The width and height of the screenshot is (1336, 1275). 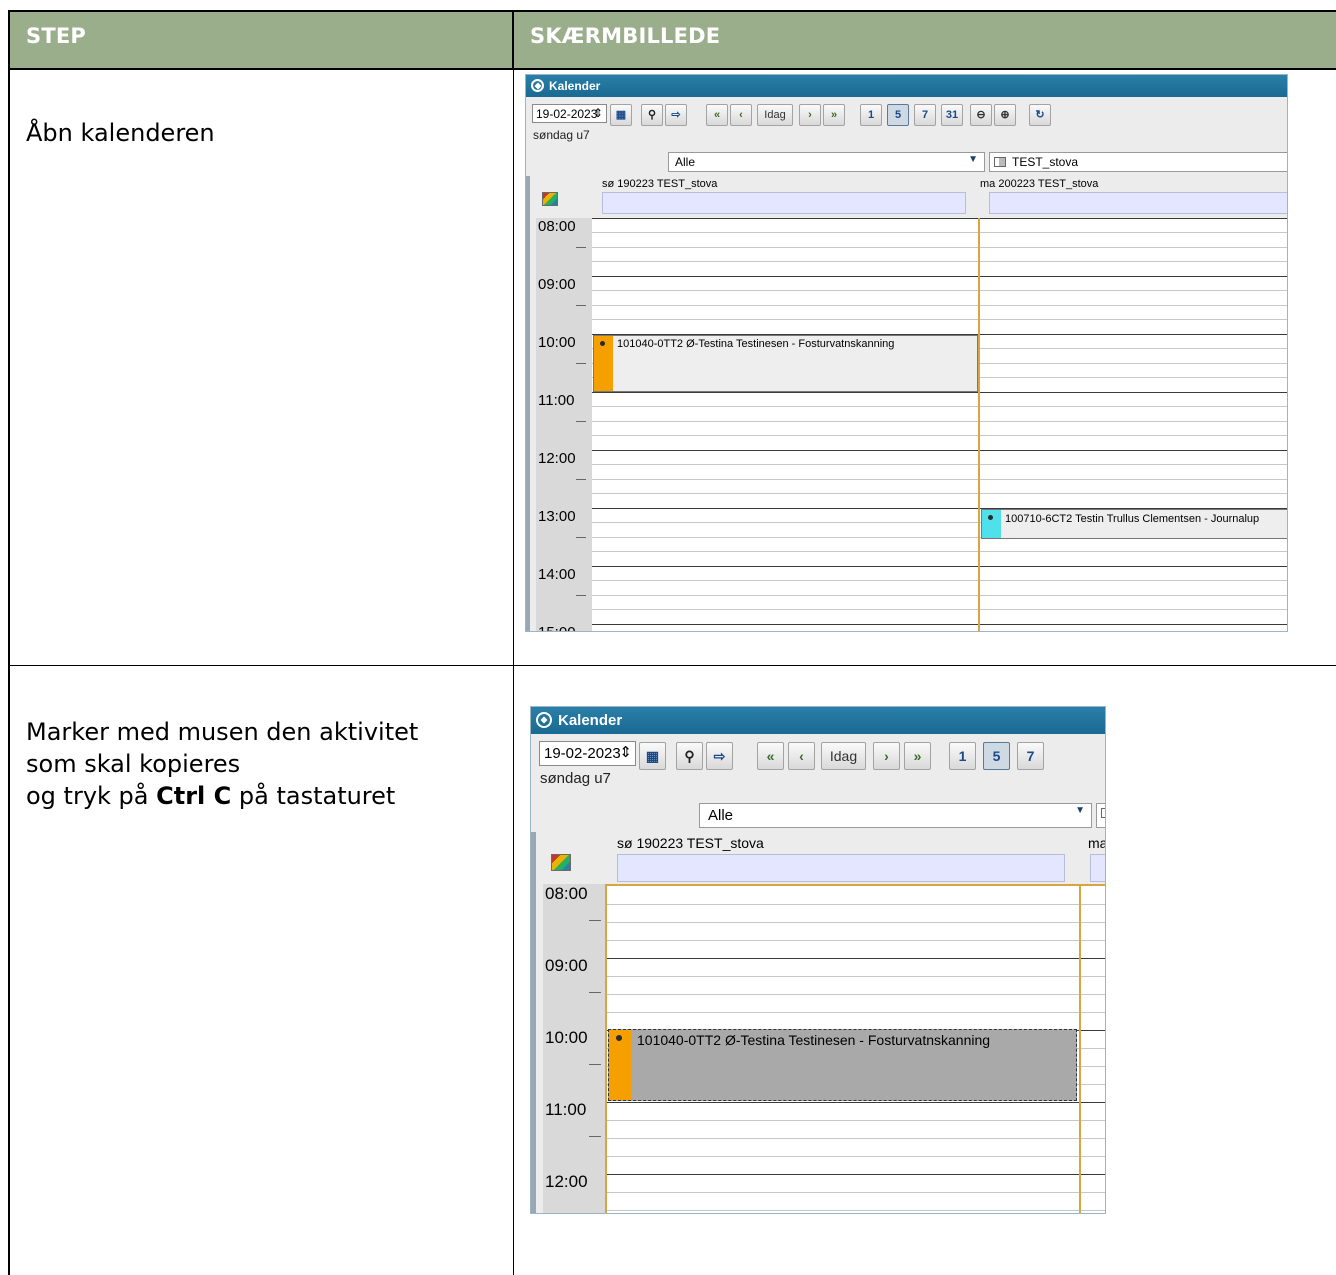 What do you see at coordinates (925, 41) in the screenshot?
I see `header-screenshot-cell: SKÆRMBILLEDE` at bounding box center [925, 41].